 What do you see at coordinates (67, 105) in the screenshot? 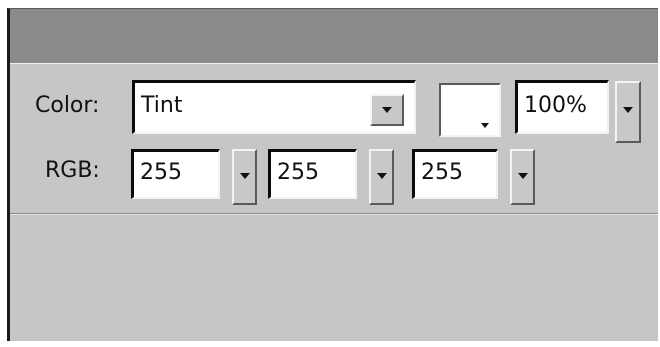
I see `color-label: Color:` at bounding box center [67, 105].